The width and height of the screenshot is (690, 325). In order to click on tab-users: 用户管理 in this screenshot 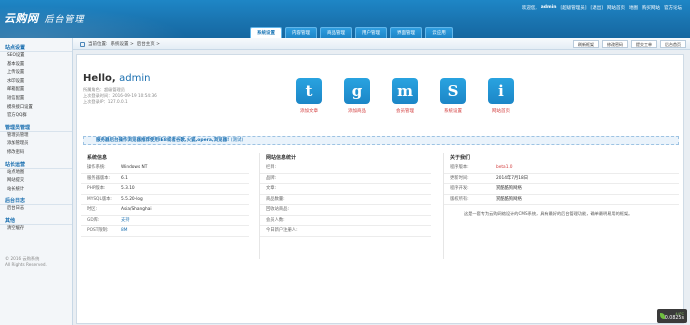, I will do `click(371, 32)`.